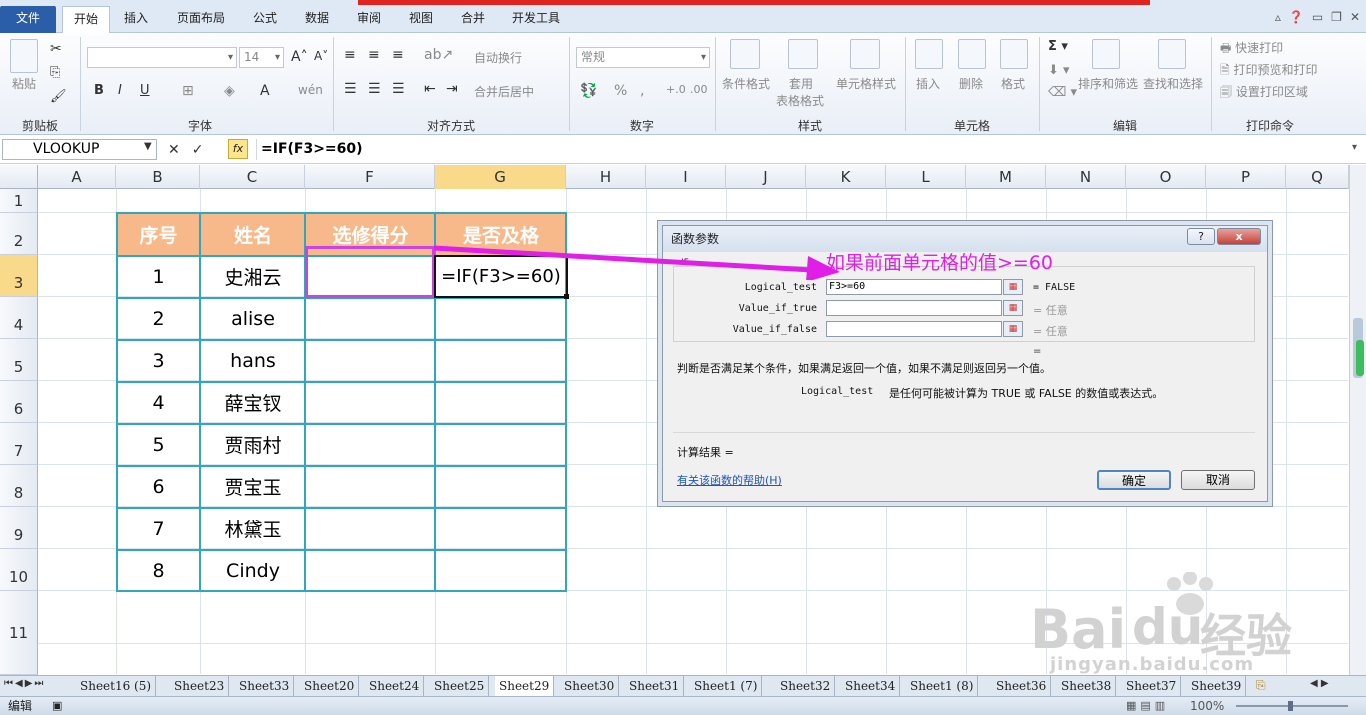 The height and width of the screenshot is (715, 1366). What do you see at coordinates (590, 686) in the screenshot?
I see `sheet-tab: Sheet30` at bounding box center [590, 686].